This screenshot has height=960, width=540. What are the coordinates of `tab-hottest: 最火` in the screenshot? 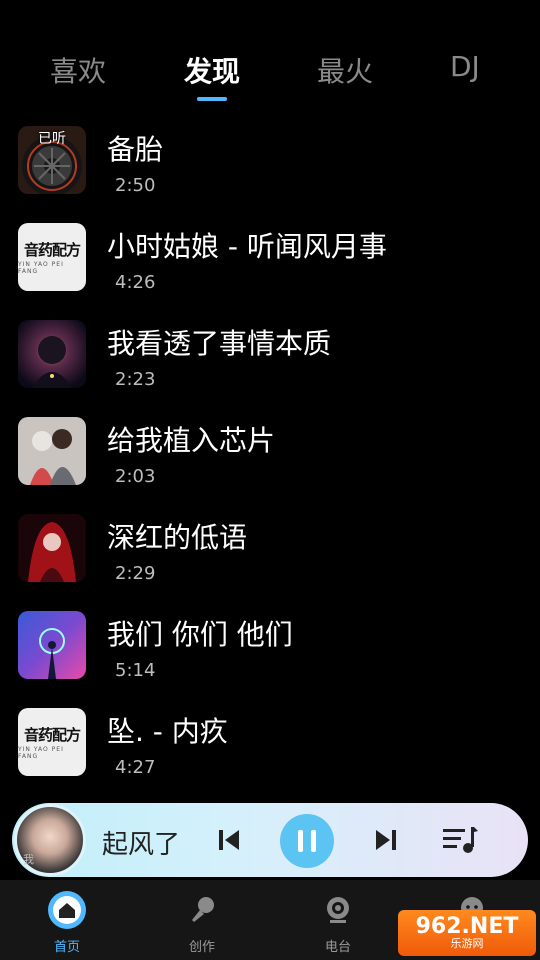 It's located at (345, 70).